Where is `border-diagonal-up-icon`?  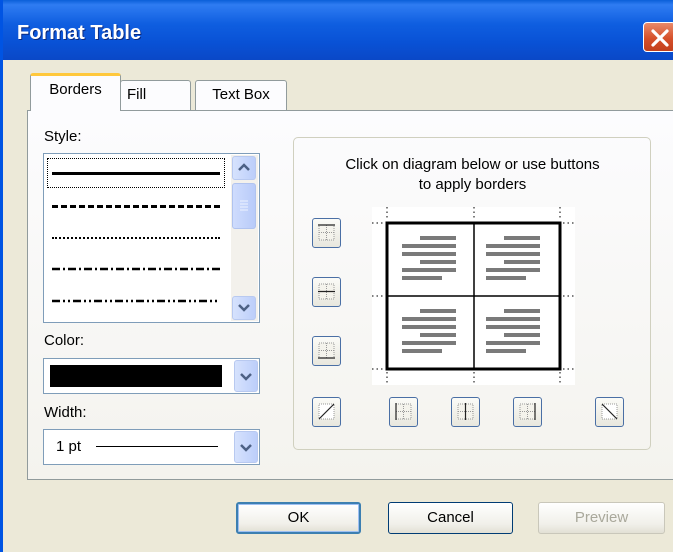
border-diagonal-up-icon is located at coordinates (326, 411).